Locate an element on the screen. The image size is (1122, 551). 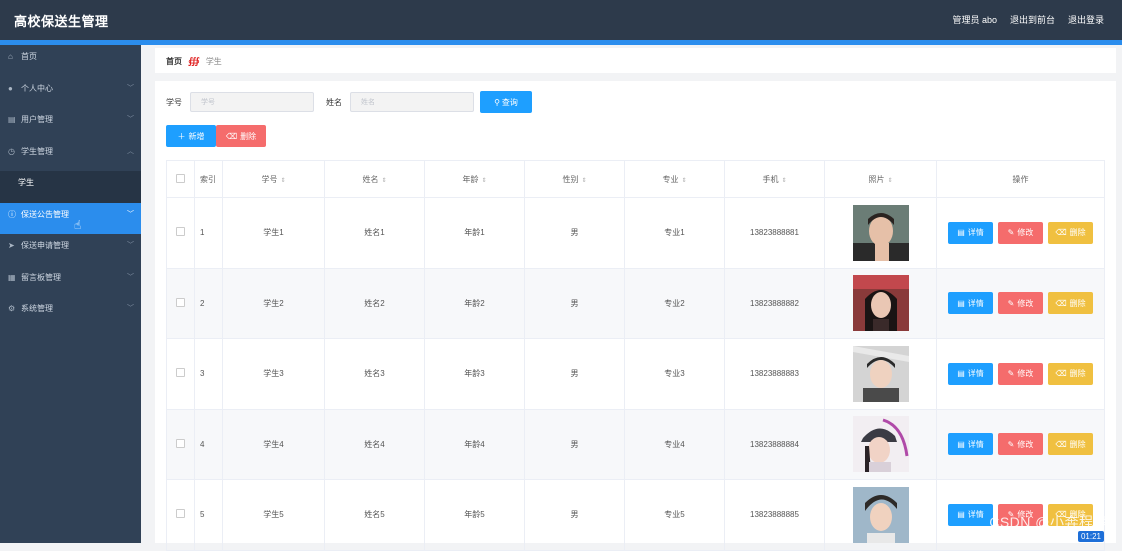
sidebar-item-users: ▤ 用户管理 ﹀ is located at coordinates (70, 124).